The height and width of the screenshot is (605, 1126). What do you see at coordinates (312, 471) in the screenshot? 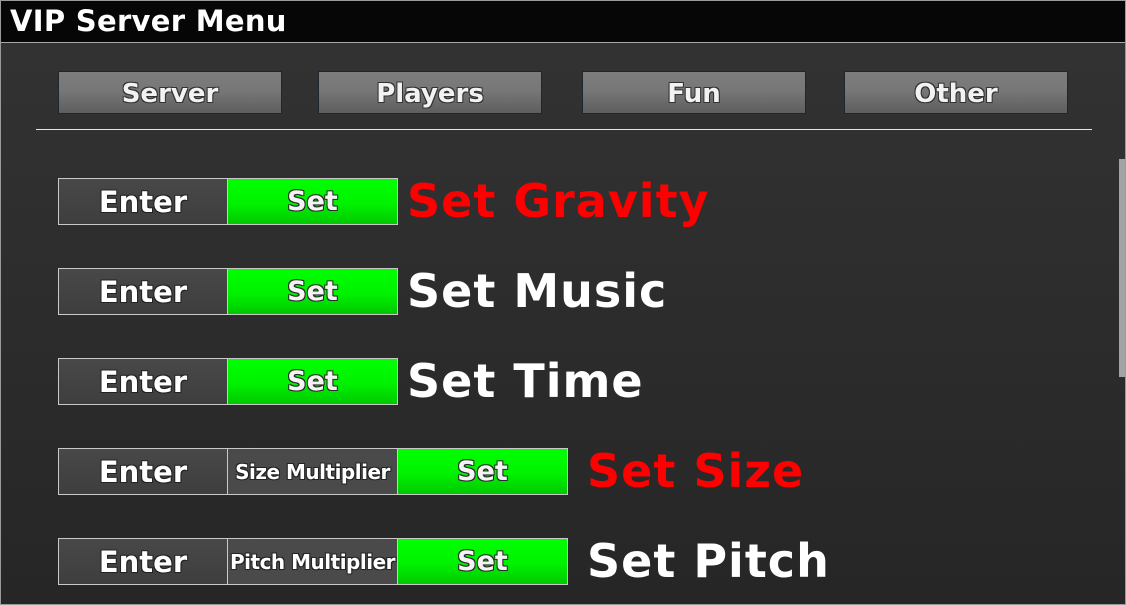
I see `size-multiplier-input: Size Multiplier` at bounding box center [312, 471].